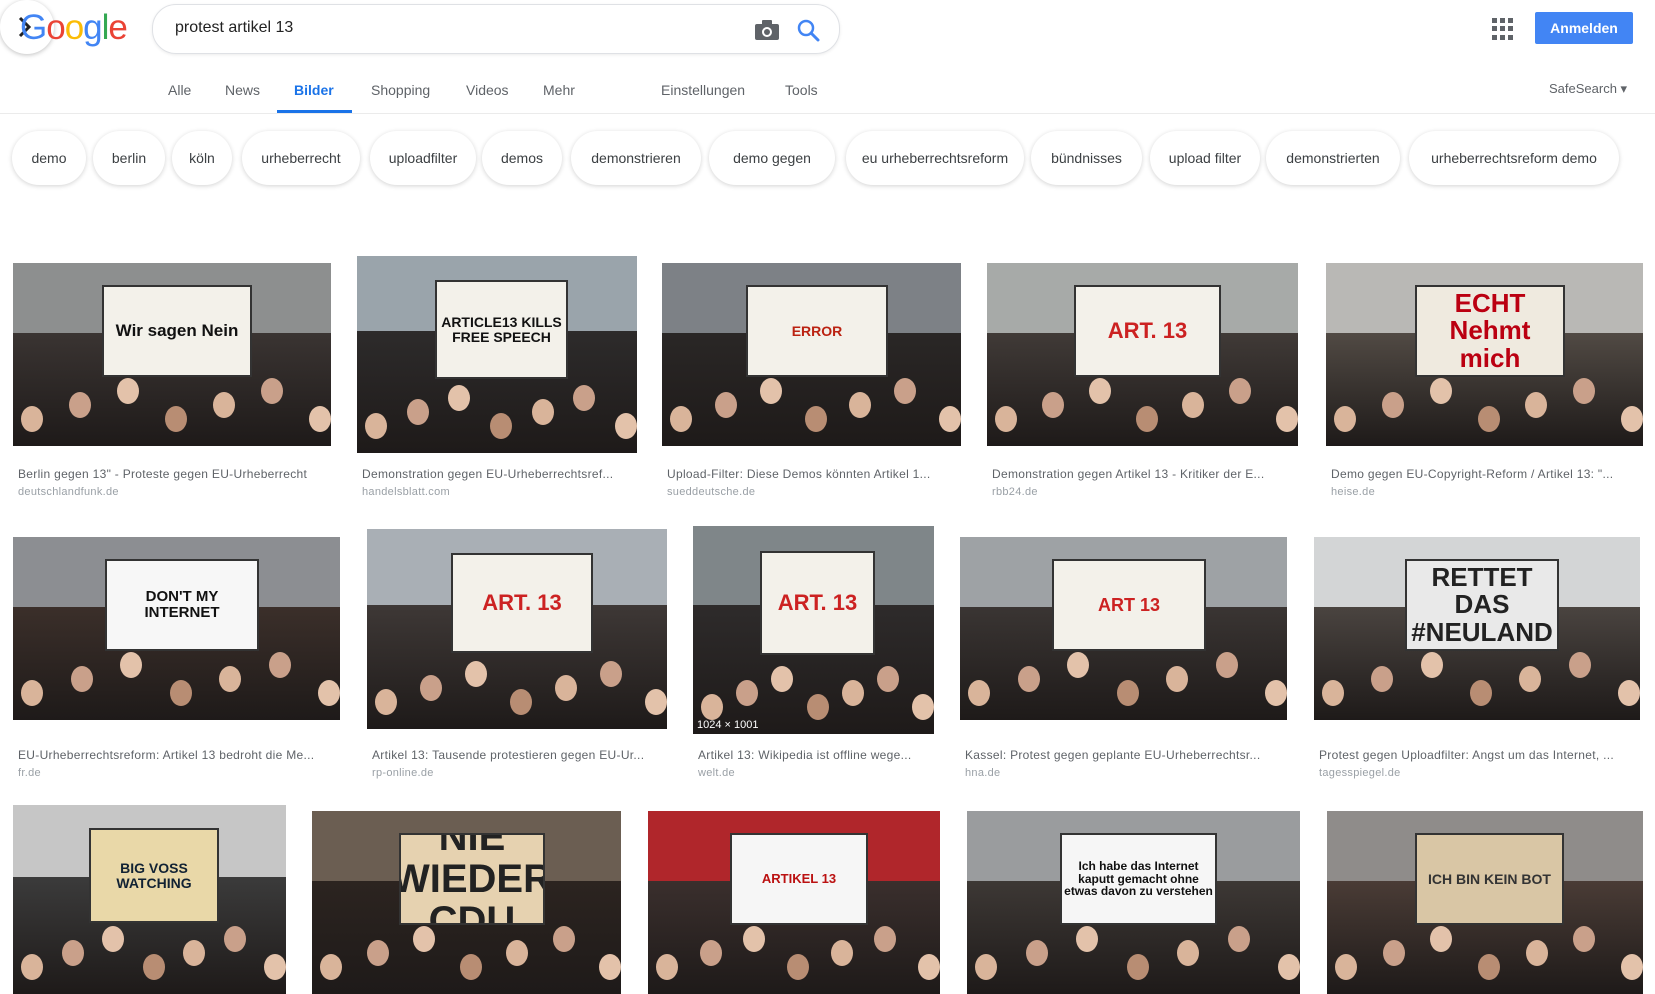 The height and width of the screenshot is (994, 1655). Describe the element at coordinates (68, 492) in the screenshot. I see `result-source: deutschlandfunk.de` at that location.